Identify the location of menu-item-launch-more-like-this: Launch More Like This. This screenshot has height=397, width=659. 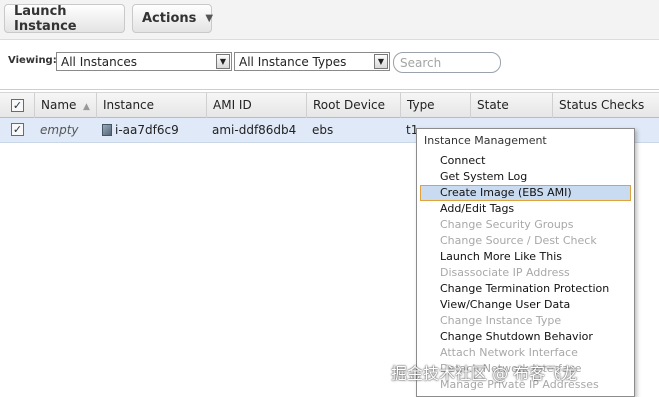
(525, 257).